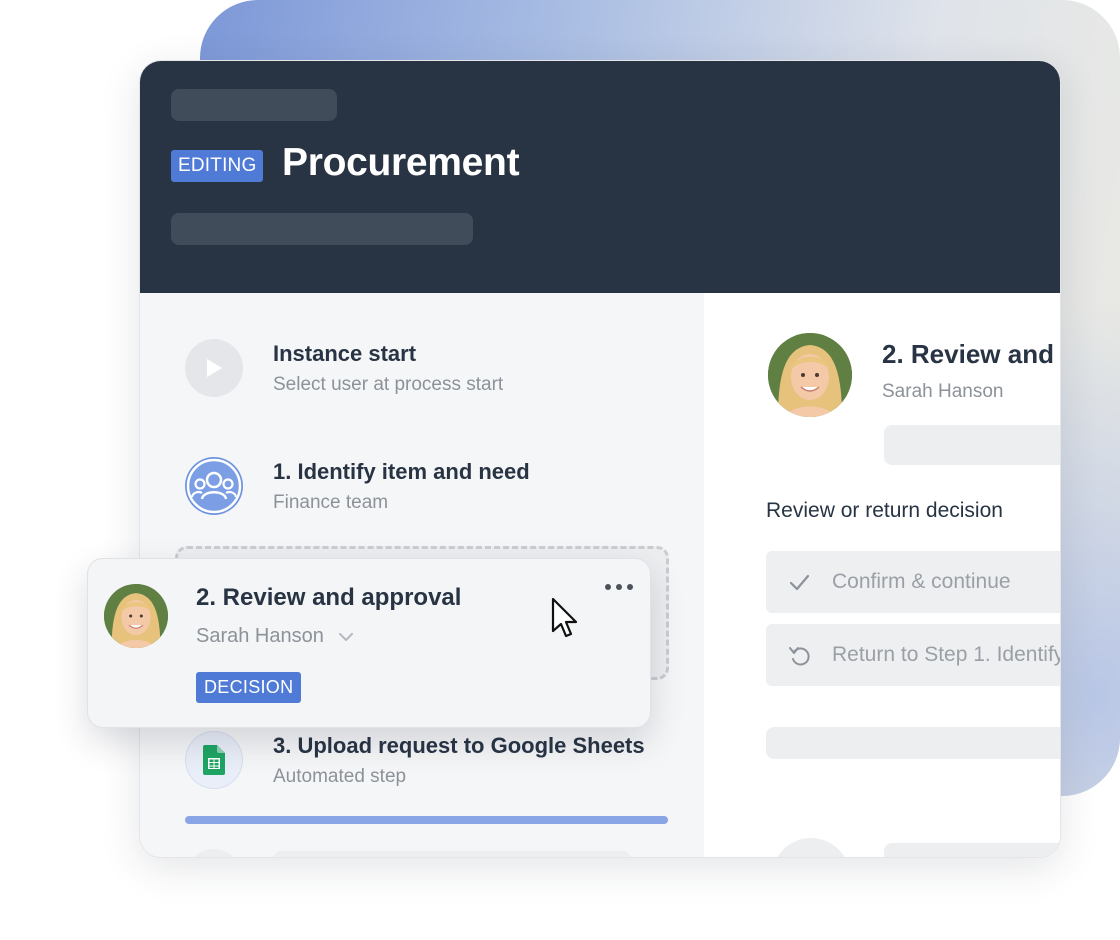 The image size is (1120, 940). What do you see at coordinates (422, 487) in the screenshot?
I see `step-item-identify-item: 1. Identify item and need Finance team` at bounding box center [422, 487].